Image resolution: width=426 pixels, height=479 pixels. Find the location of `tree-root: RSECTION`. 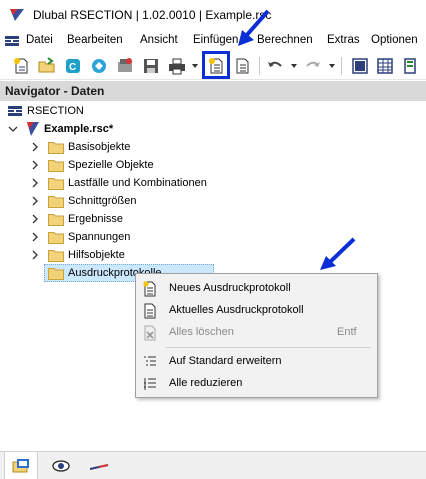

tree-root: RSECTION is located at coordinates (213, 111).